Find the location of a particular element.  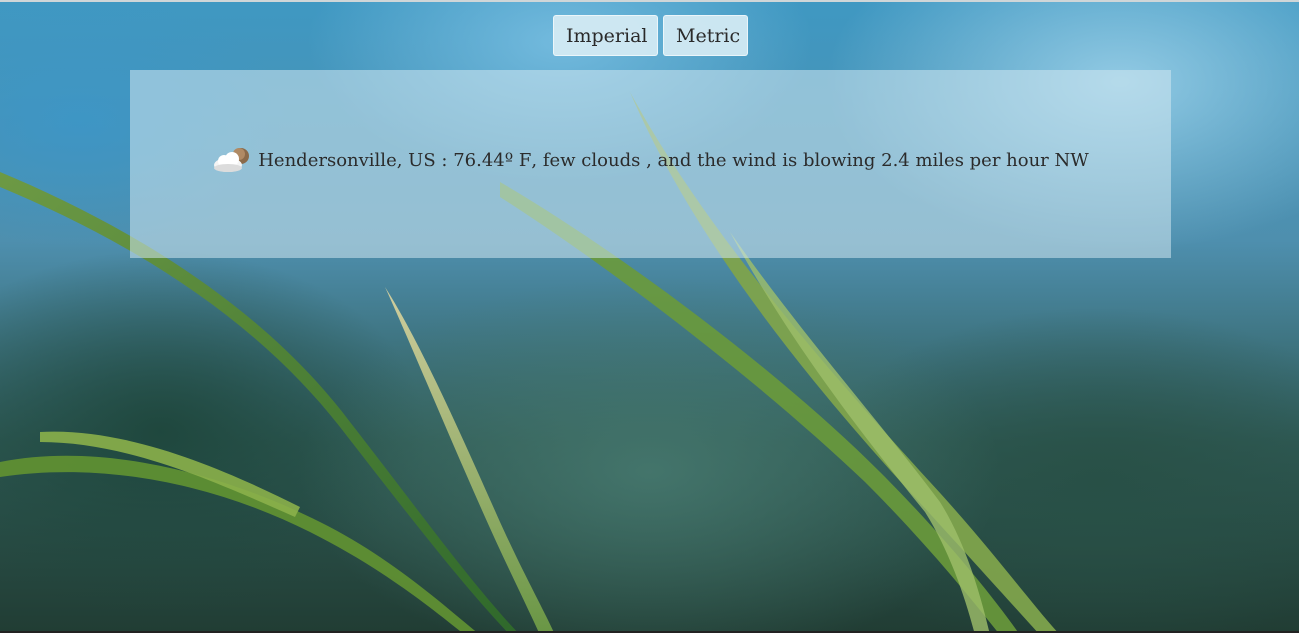

imperial-button: Imperial is located at coordinates (605, 35).